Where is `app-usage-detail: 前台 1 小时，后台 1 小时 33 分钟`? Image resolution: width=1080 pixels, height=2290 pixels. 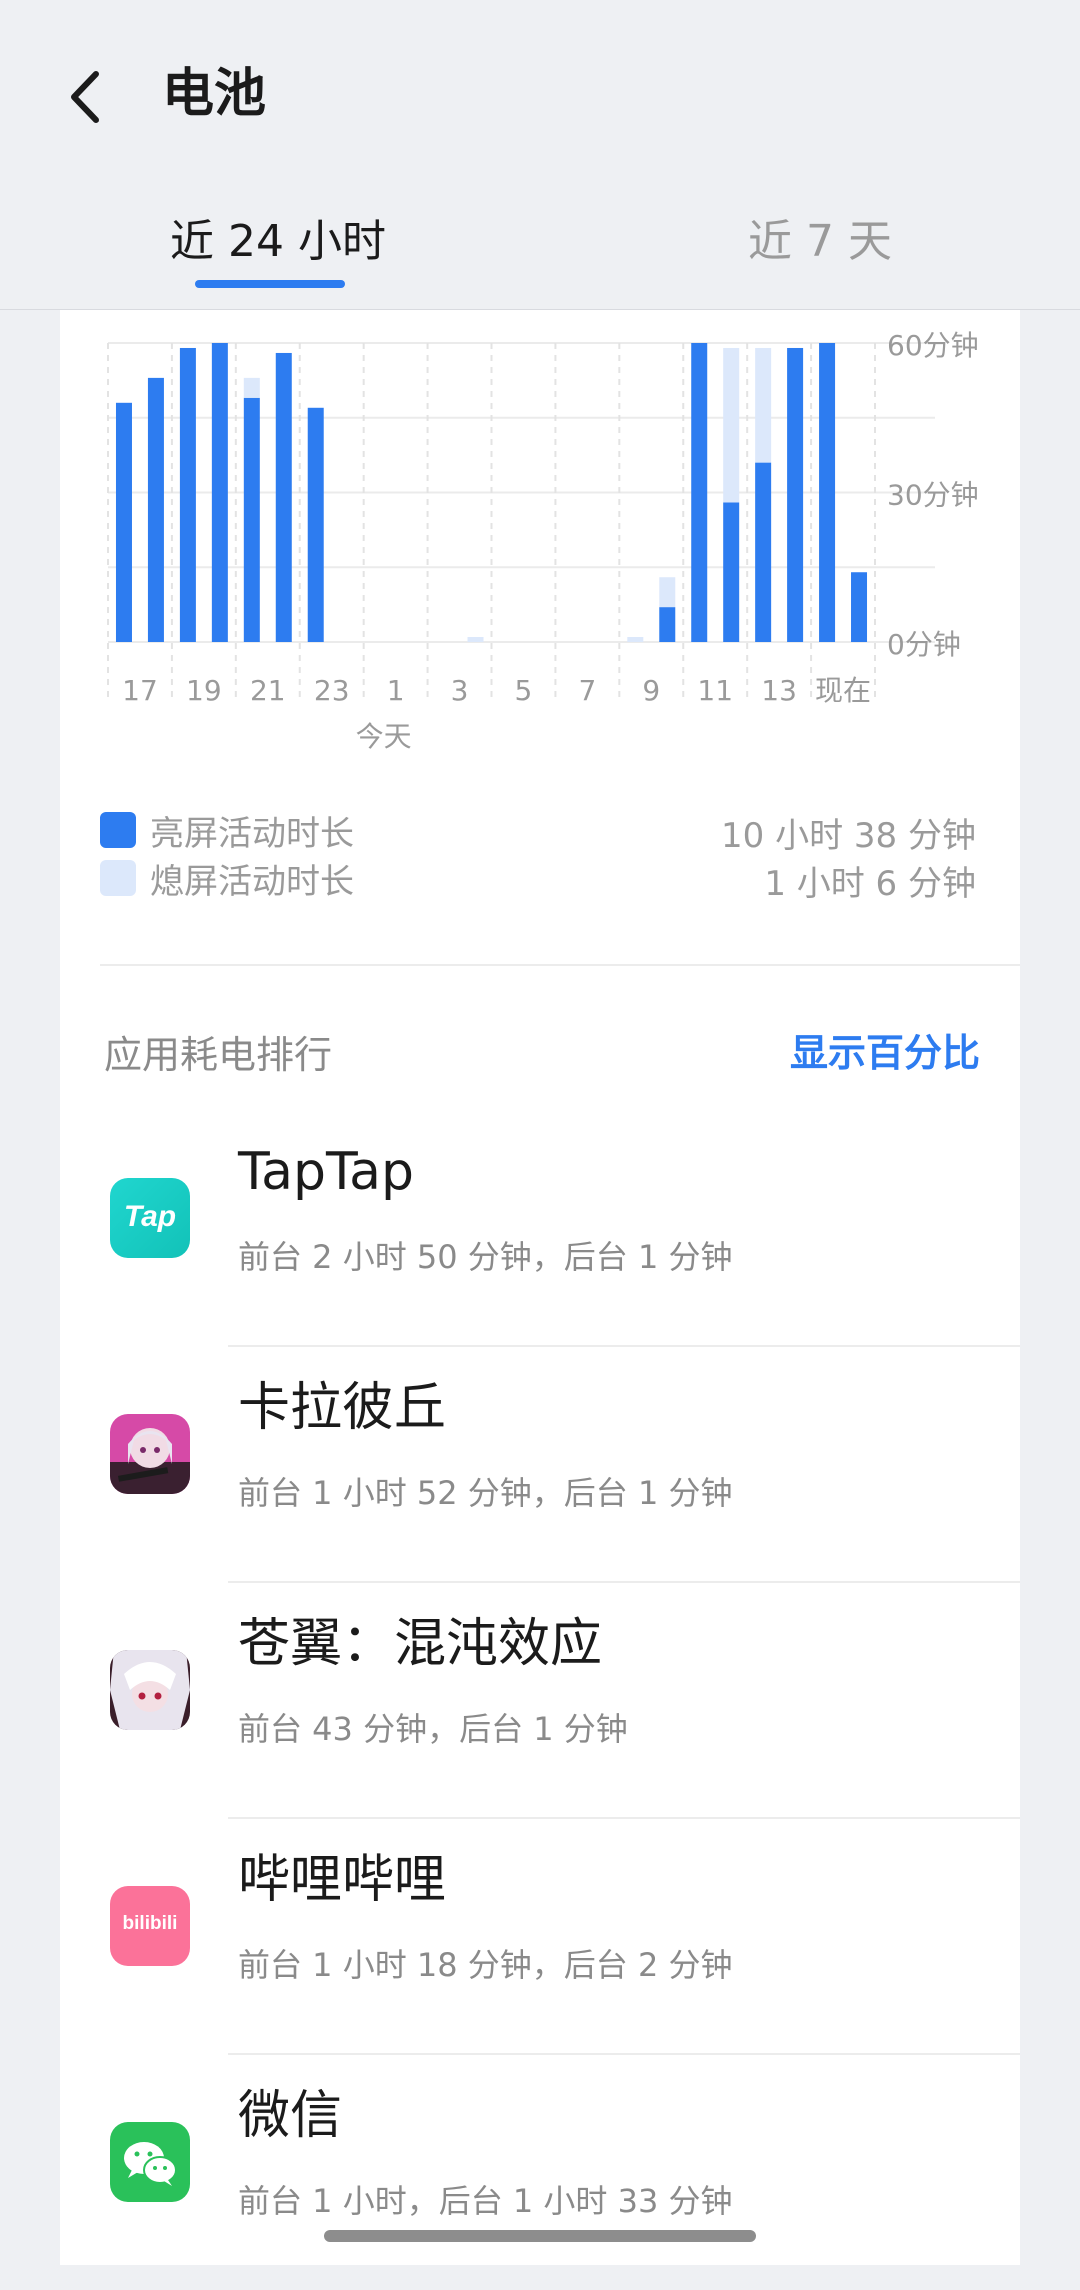
app-usage-detail: 前台 1 小时，后台 1 小时 33 分钟 is located at coordinates (485, 2201).